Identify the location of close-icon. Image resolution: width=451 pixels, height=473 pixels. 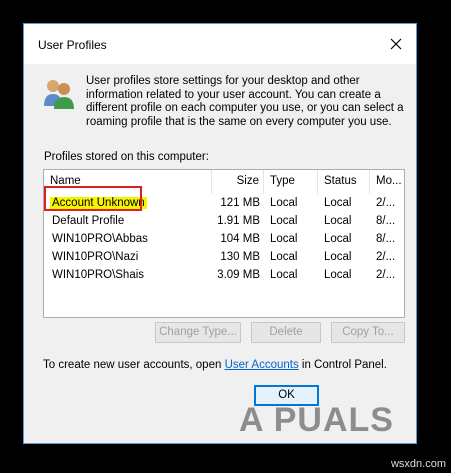
(396, 44).